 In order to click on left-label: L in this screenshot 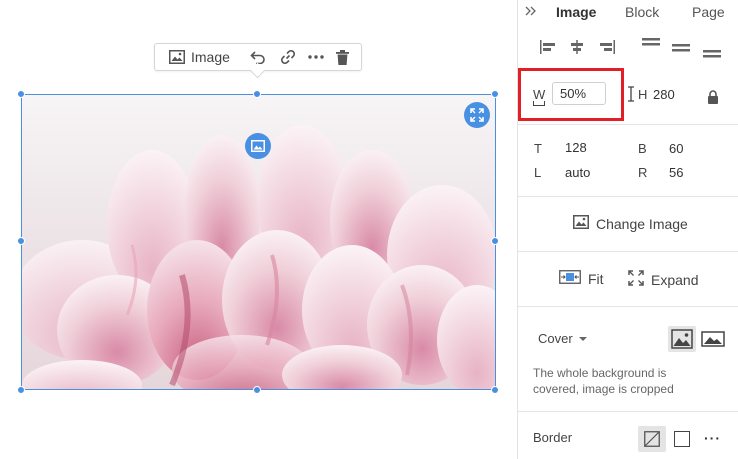, I will do `click(538, 172)`.